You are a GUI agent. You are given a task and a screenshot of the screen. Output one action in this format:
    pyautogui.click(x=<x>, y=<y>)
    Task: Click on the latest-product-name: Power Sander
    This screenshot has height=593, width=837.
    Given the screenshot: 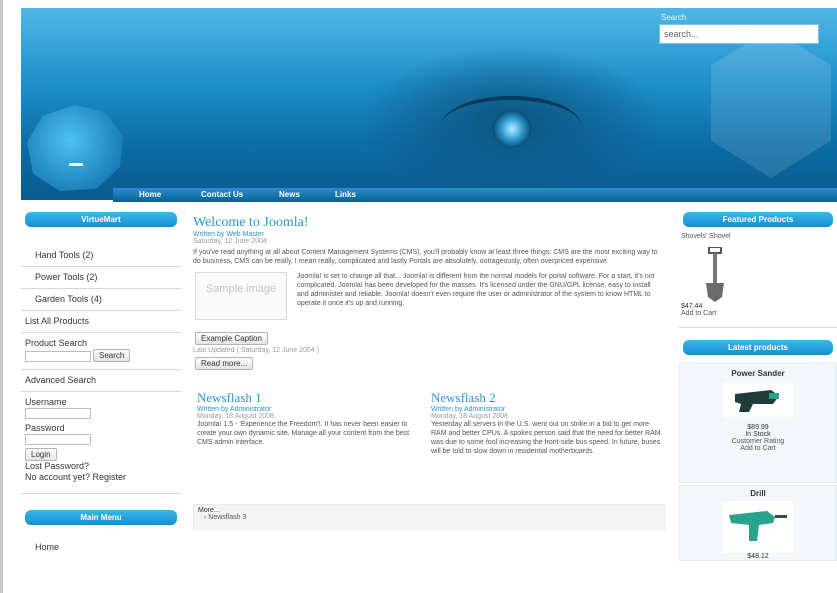 What is the action you would take?
    pyautogui.click(x=758, y=373)
    